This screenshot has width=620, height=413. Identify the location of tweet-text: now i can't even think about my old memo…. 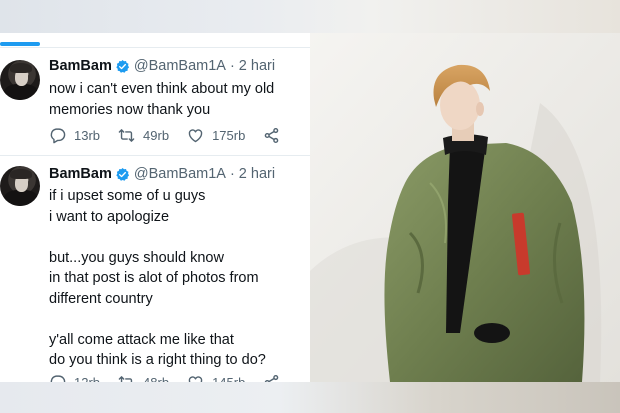
(178, 99).